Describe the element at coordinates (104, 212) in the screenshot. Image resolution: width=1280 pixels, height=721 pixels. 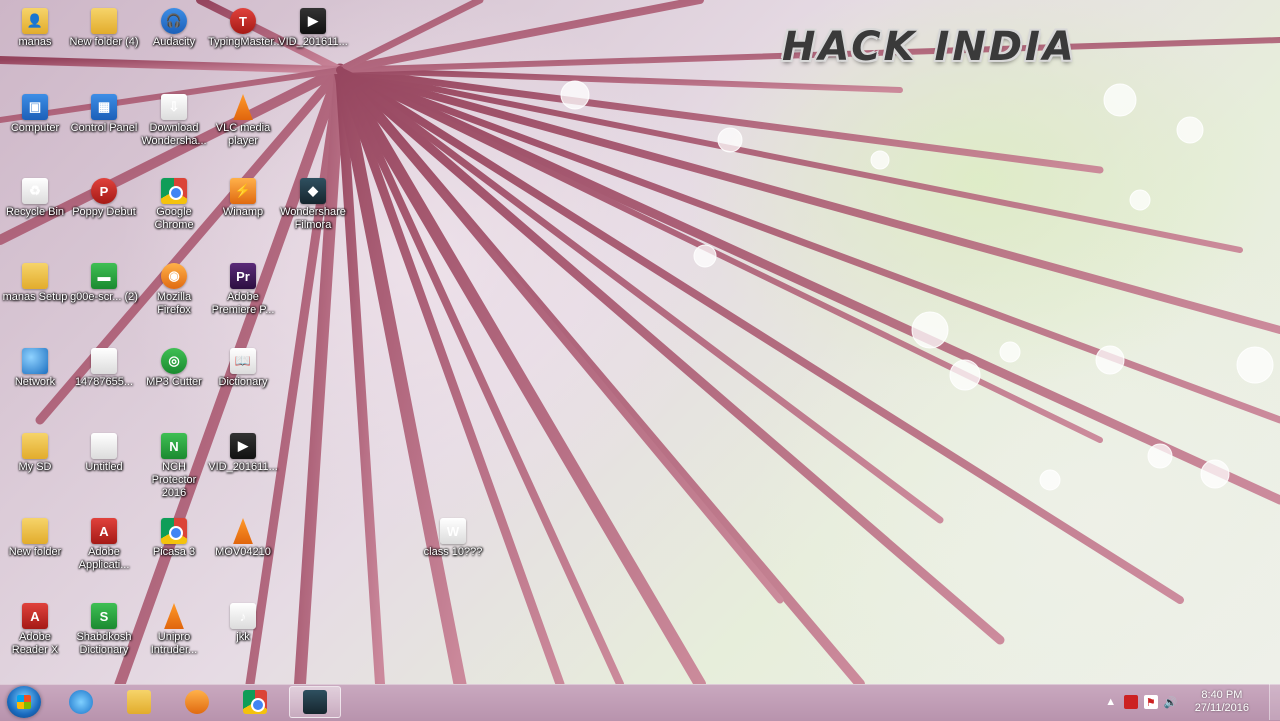
I see `desktop-icon-label: Poppy Debut` at that location.